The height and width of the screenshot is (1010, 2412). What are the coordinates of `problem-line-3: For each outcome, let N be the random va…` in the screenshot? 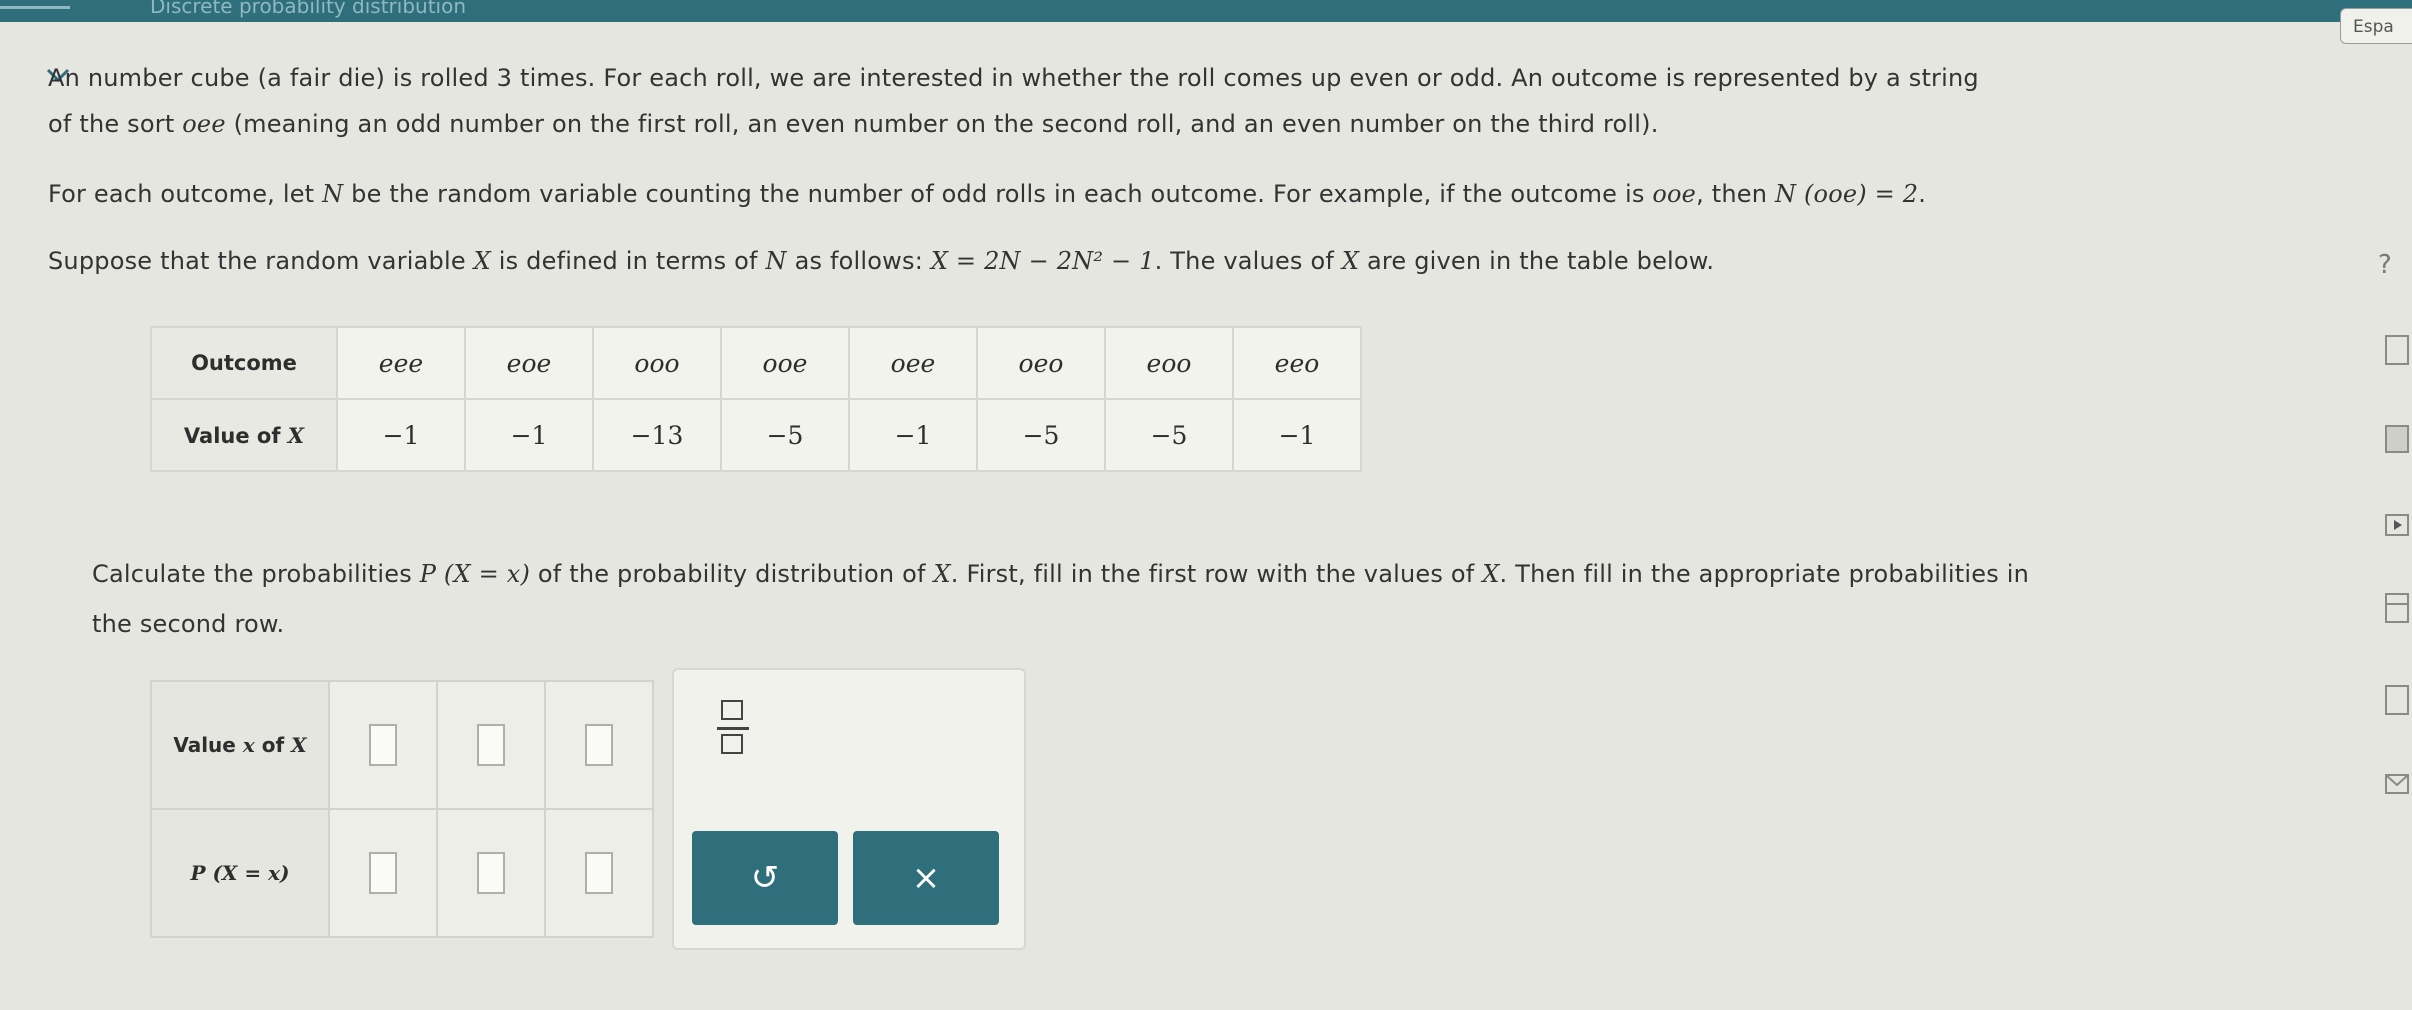 It's located at (987, 194).